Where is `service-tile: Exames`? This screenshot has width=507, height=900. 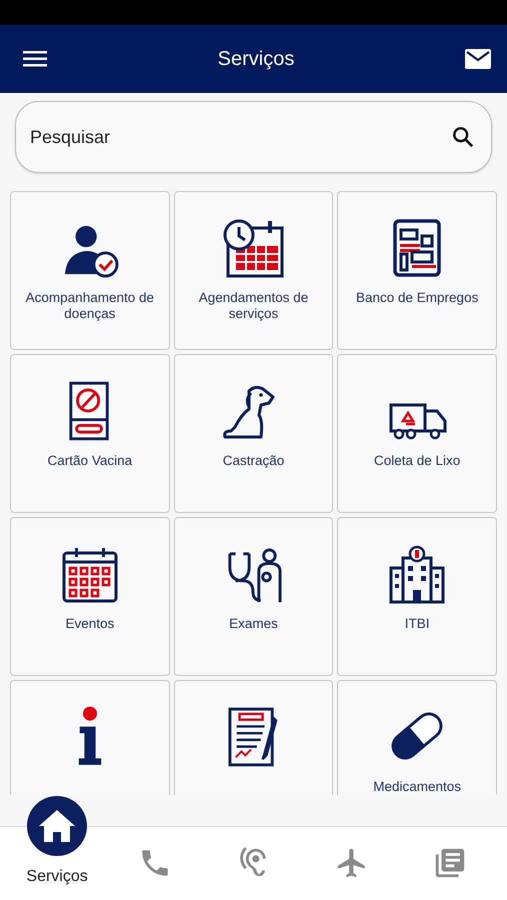 service-tile: Exames is located at coordinates (254, 596).